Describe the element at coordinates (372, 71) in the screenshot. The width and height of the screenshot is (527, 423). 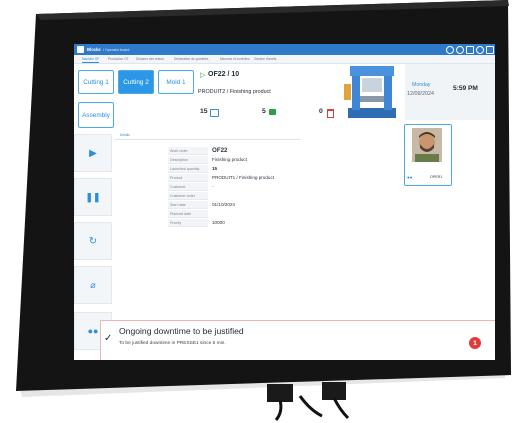
I see `machine-head` at that location.